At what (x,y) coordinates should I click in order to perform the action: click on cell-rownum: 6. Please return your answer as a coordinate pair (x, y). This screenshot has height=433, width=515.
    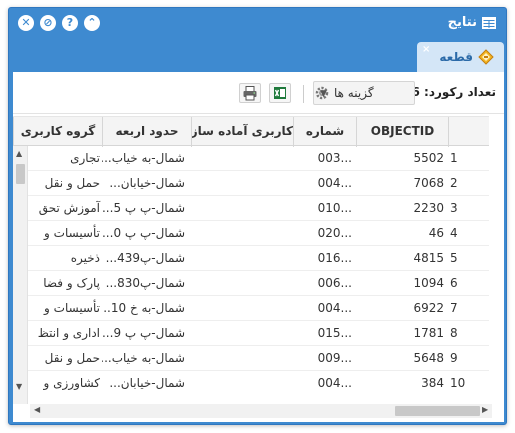
    Looking at the image, I should click on (454, 283).